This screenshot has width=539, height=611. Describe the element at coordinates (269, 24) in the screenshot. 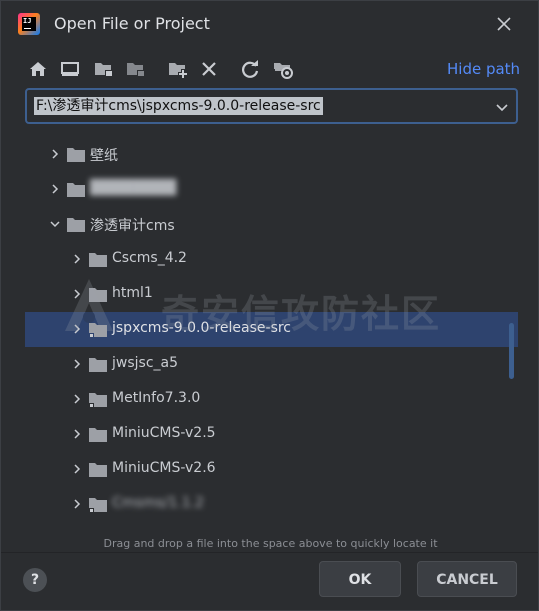

I see `title-bar: IJ Open File or Project` at that location.